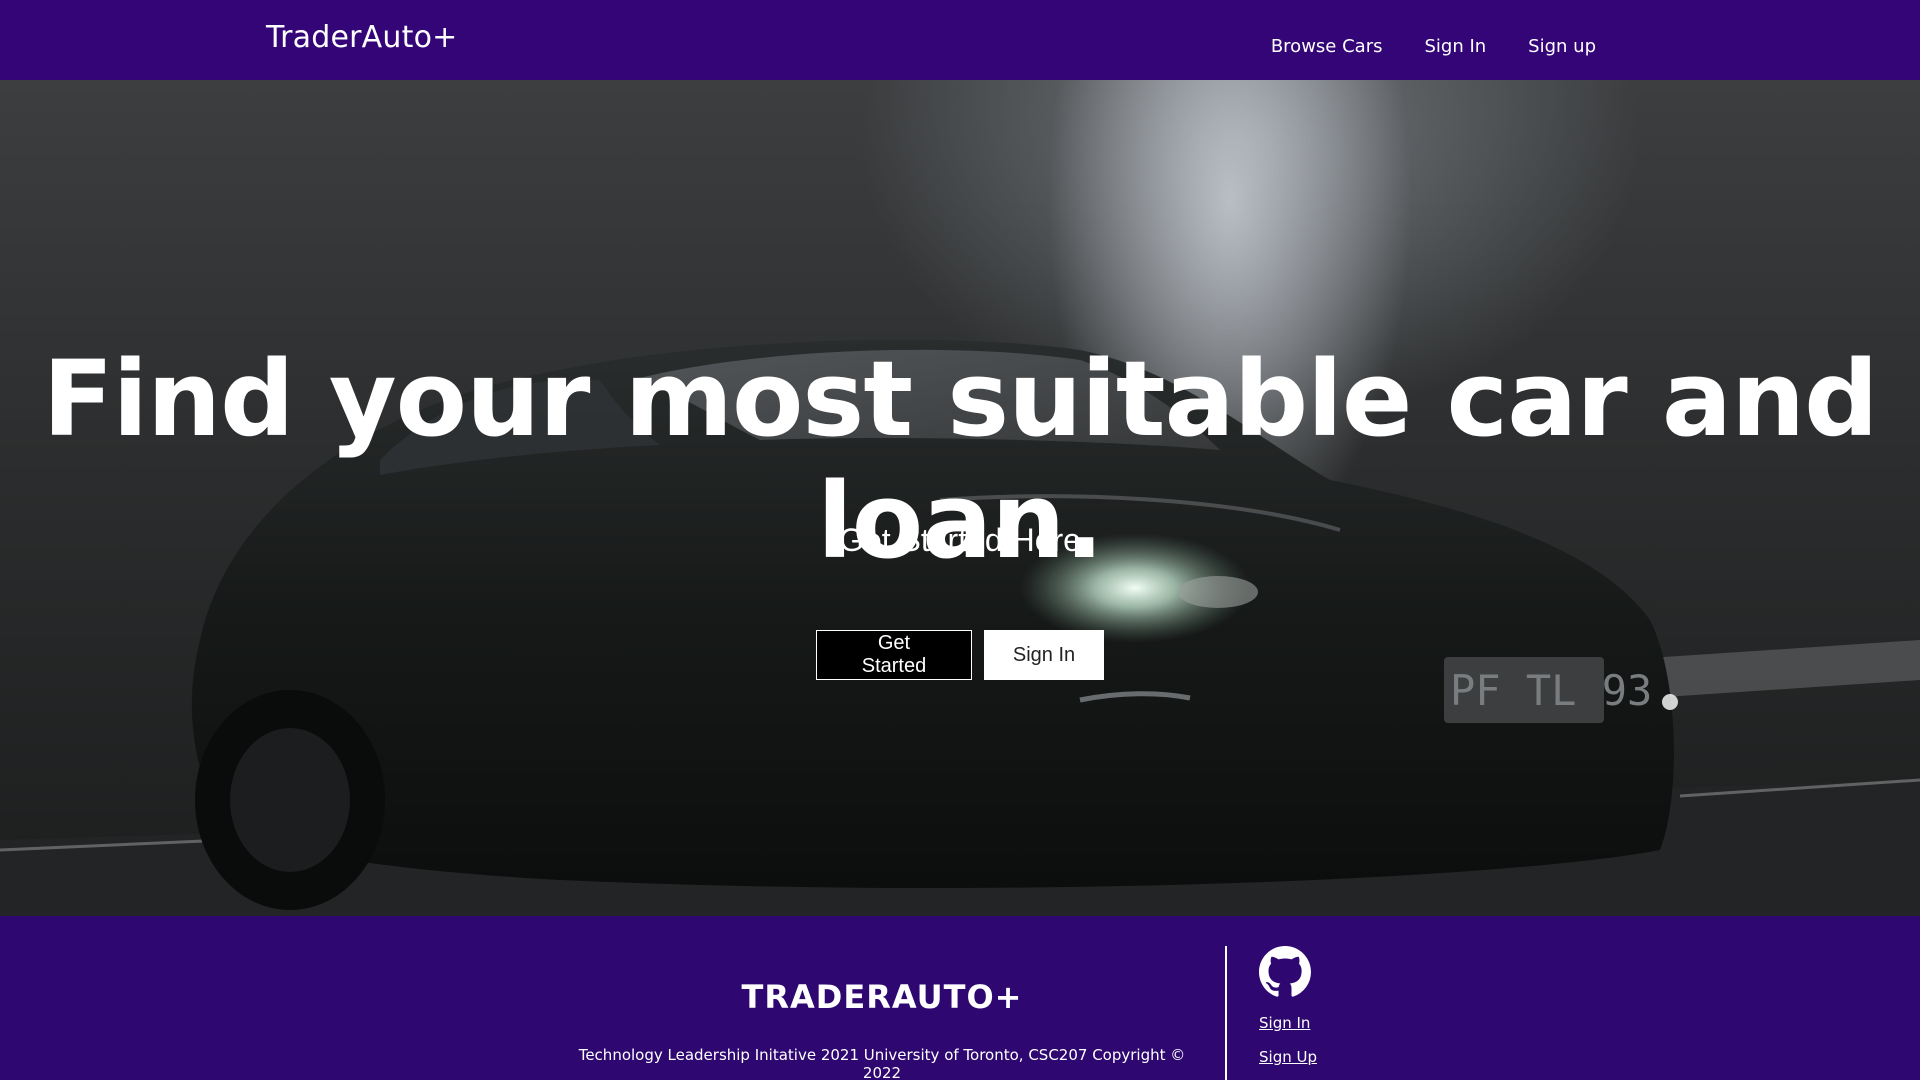  What do you see at coordinates (960, 40) in the screenshot?
I see `navbar: TraderAuto+ Browse Cars Sign In Sign up` at bounding box center [960, 40].